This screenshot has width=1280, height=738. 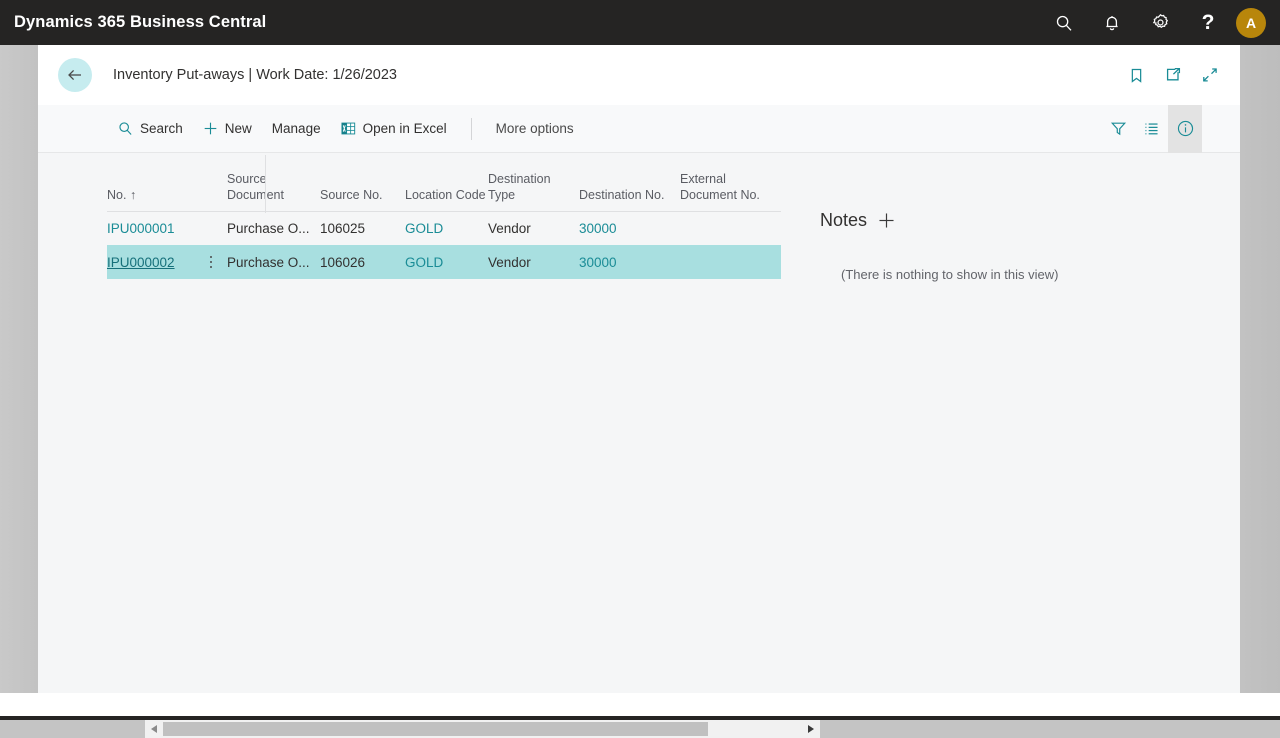 I want to click on new-button: New, so click(x=227, y=128).